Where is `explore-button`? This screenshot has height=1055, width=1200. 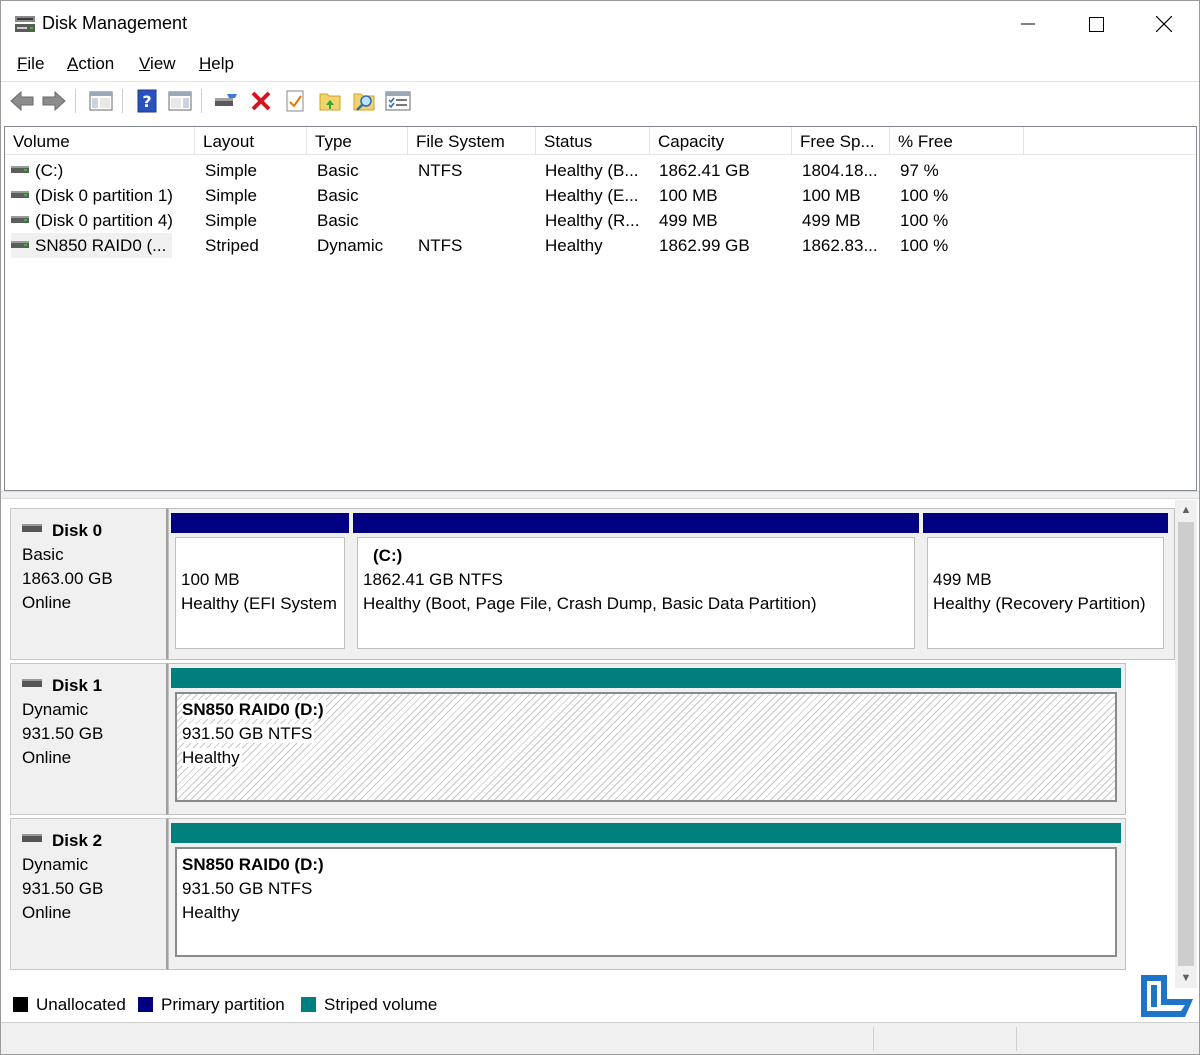 explore-button is located at coordinates (364, 101).